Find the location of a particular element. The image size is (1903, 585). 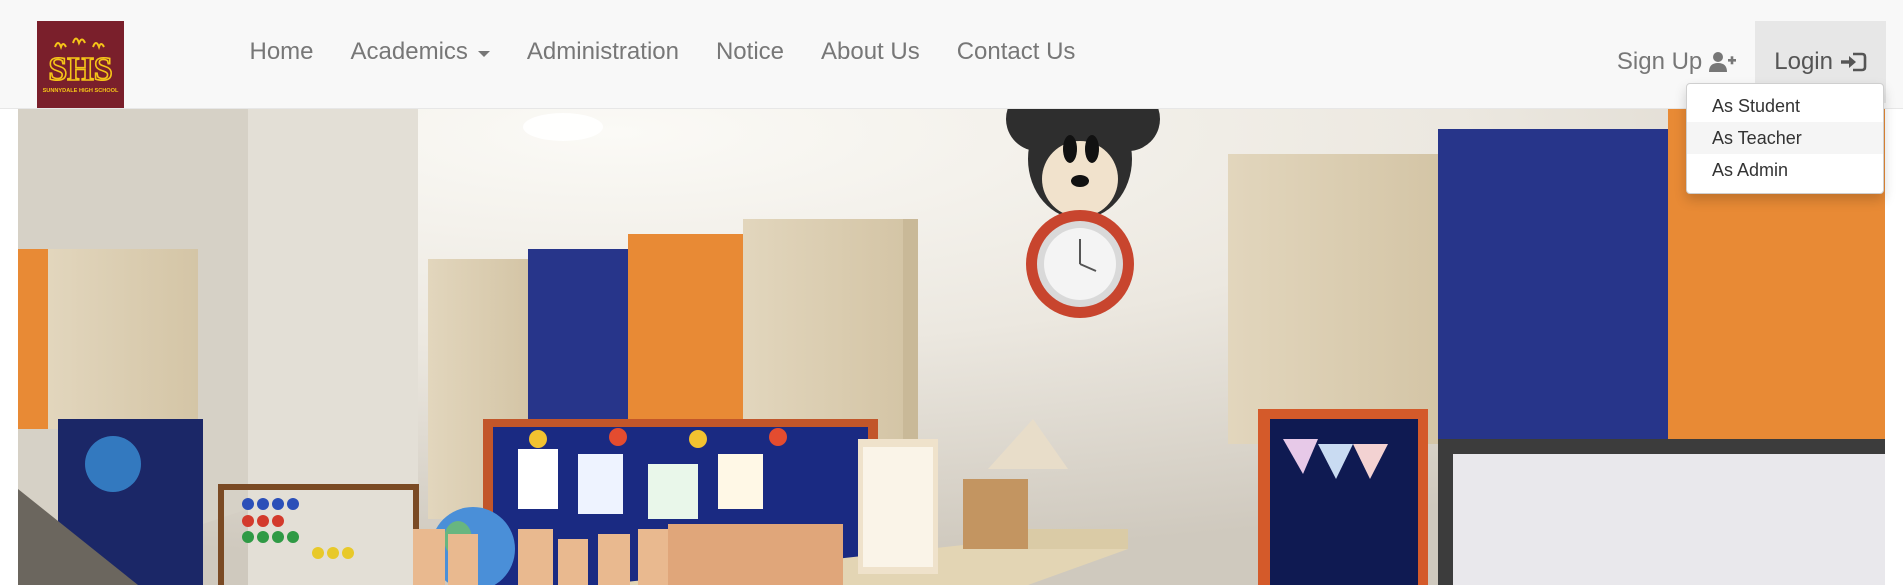

login-as-teacher: As Teacher is located at coordinates (1785, 138).